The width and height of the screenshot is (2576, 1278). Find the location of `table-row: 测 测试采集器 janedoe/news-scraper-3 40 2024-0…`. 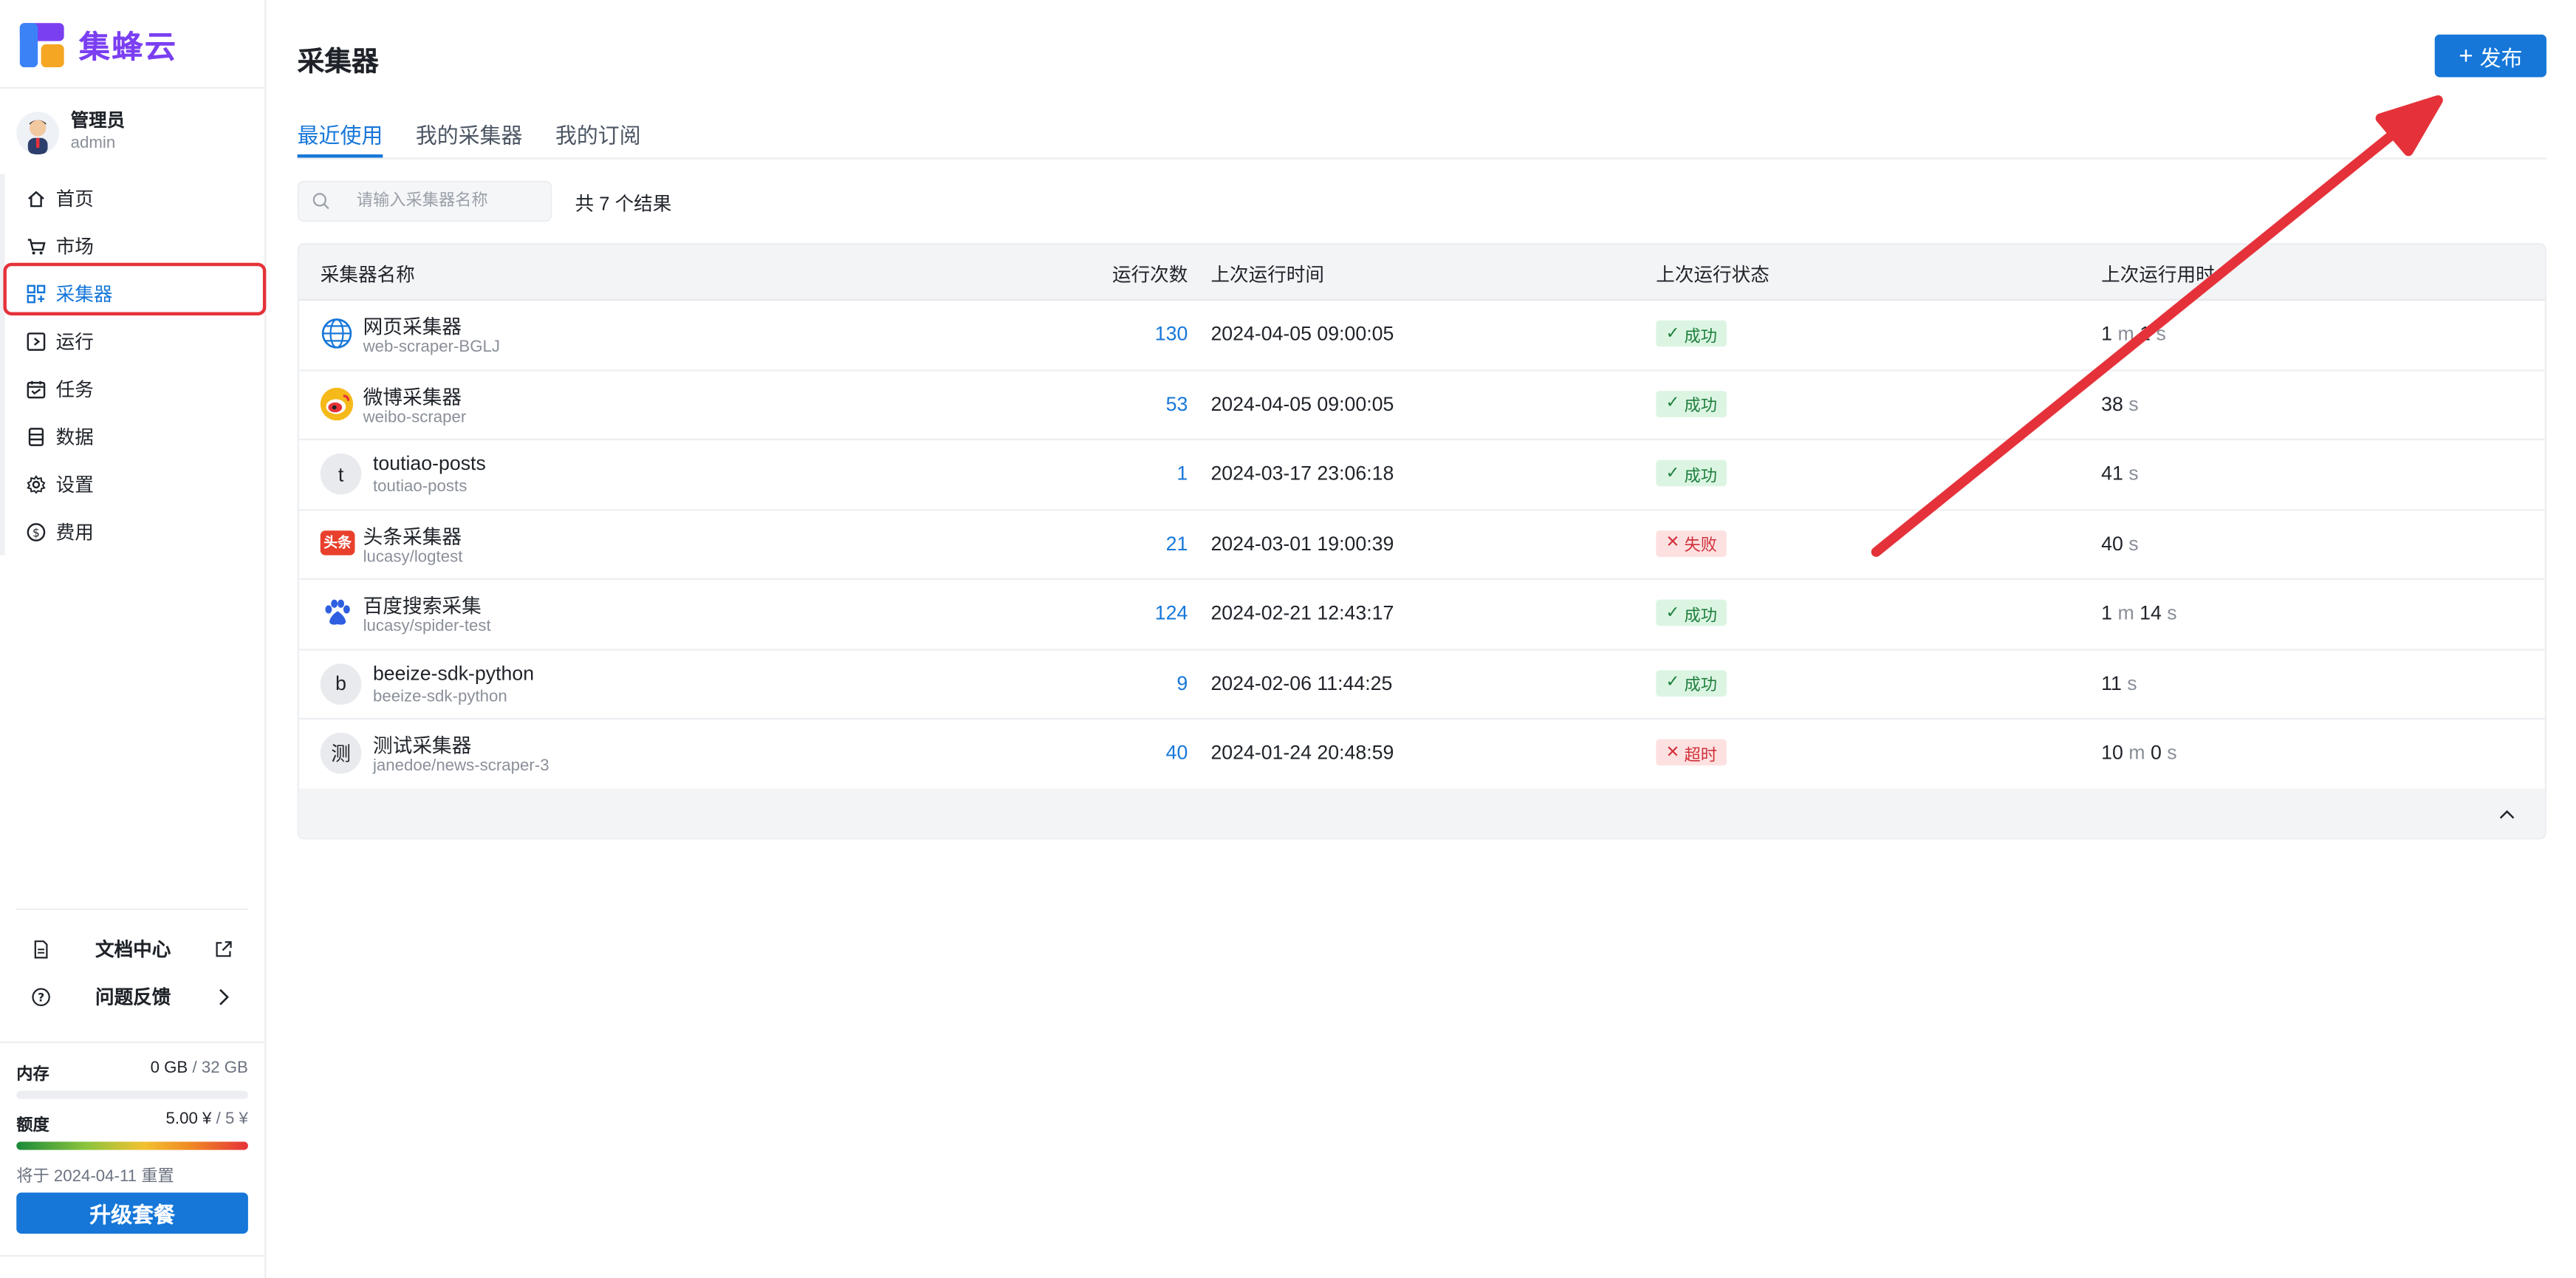

table-row: 测 测试采集器 janedoe/news-scraper-3 40 2024-0… is located at coordinates (1422, 753).